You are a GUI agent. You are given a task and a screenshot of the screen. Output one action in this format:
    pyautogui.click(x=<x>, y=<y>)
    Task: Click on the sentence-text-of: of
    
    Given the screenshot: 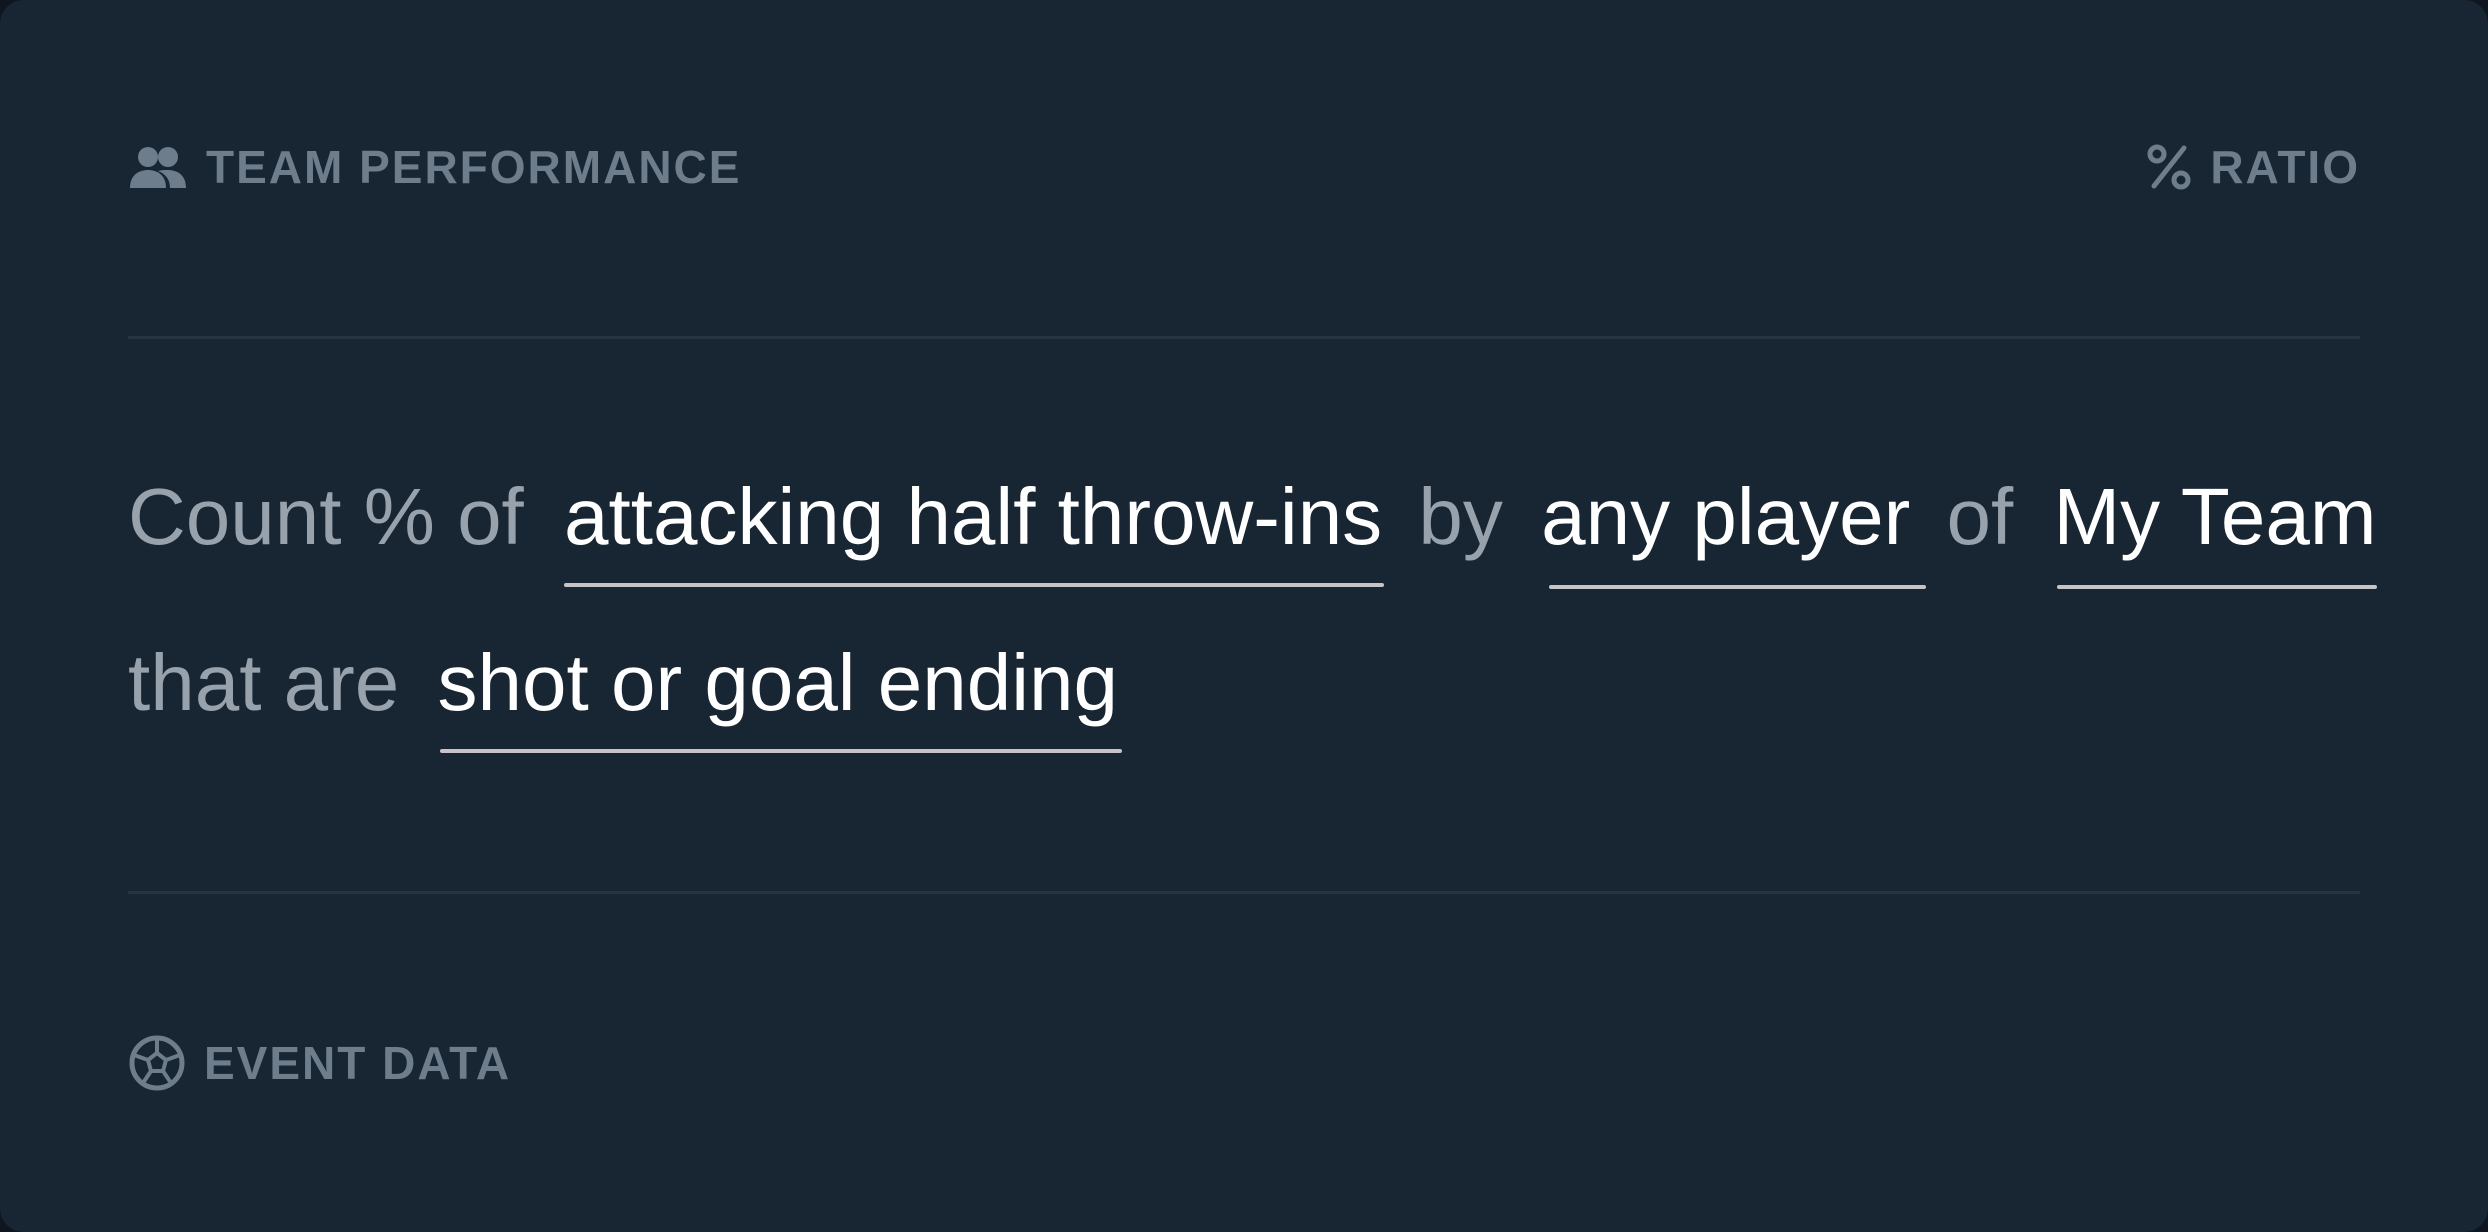 What is the action you would take?
    pyautogui.click(x=1980, y=516)
    